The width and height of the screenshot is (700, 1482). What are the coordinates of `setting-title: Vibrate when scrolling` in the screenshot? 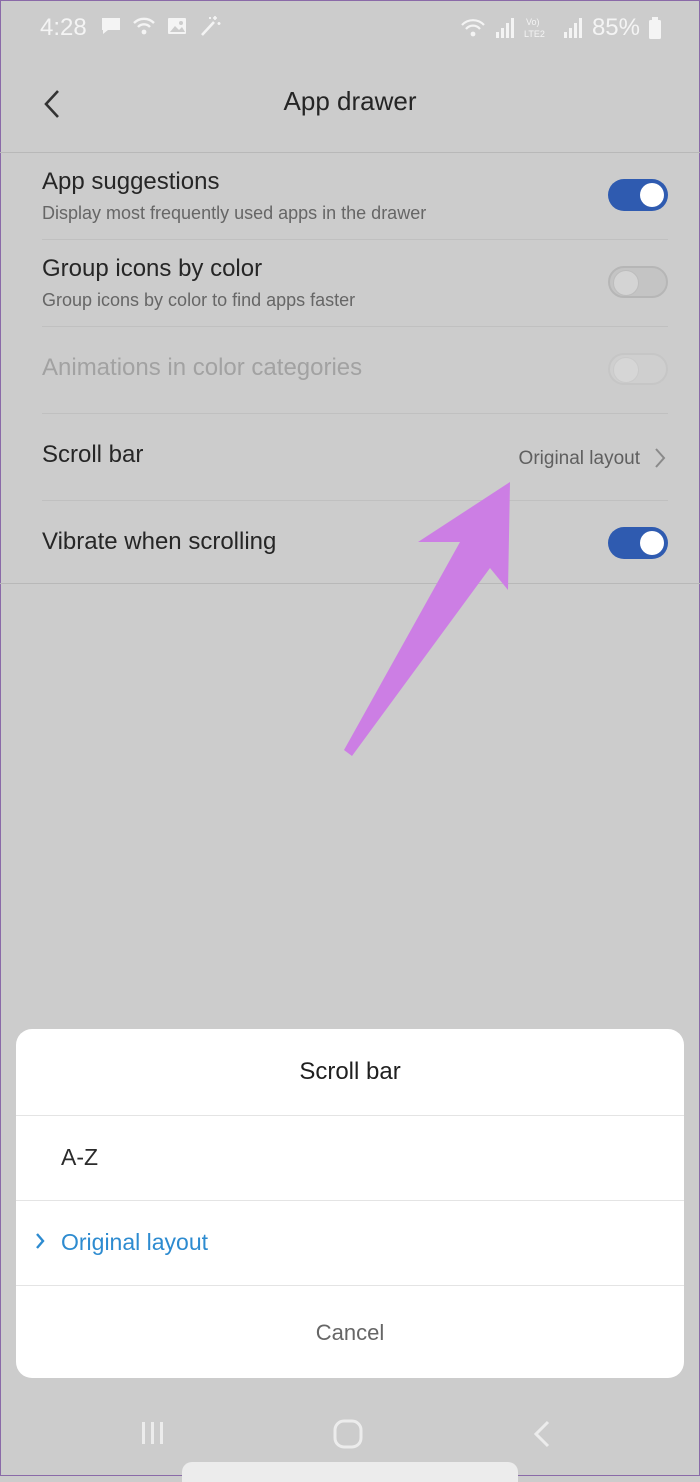 It's located at (159, 541).